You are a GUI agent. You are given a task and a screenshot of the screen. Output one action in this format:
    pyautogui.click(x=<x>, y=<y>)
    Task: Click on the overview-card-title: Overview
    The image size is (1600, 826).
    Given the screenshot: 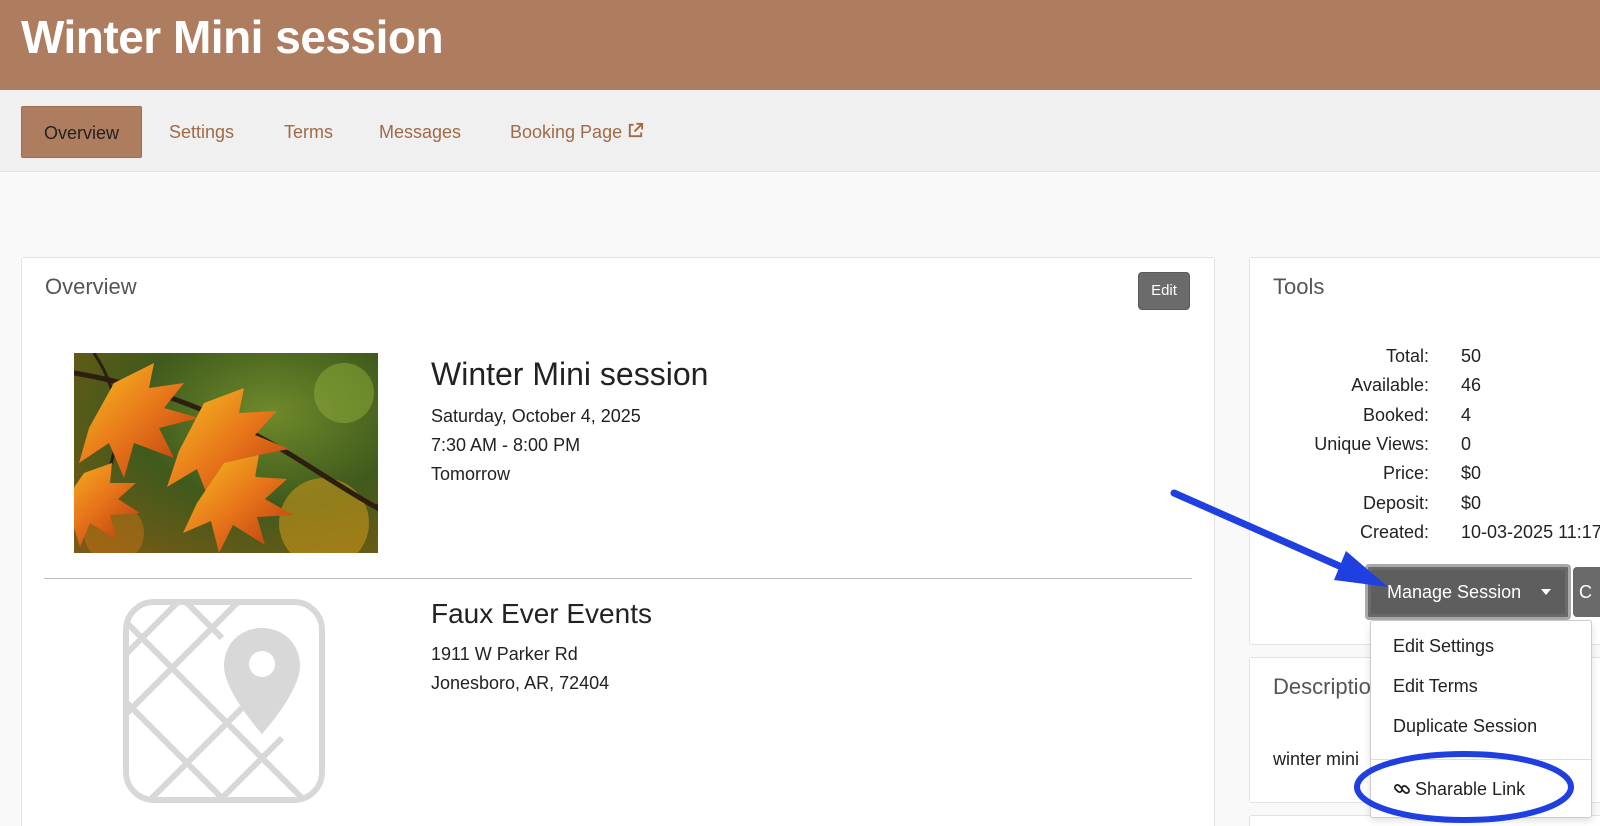 What is the action you would take?
    pyautogui.click(x=91, y=286)
    